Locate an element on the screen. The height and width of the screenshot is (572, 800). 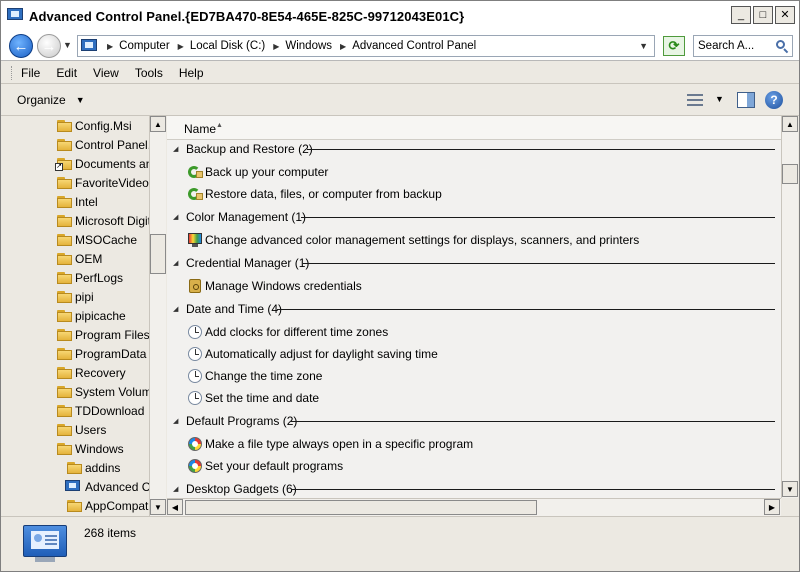
refresh-button: ⟳ is located at coordinates (674, 46).